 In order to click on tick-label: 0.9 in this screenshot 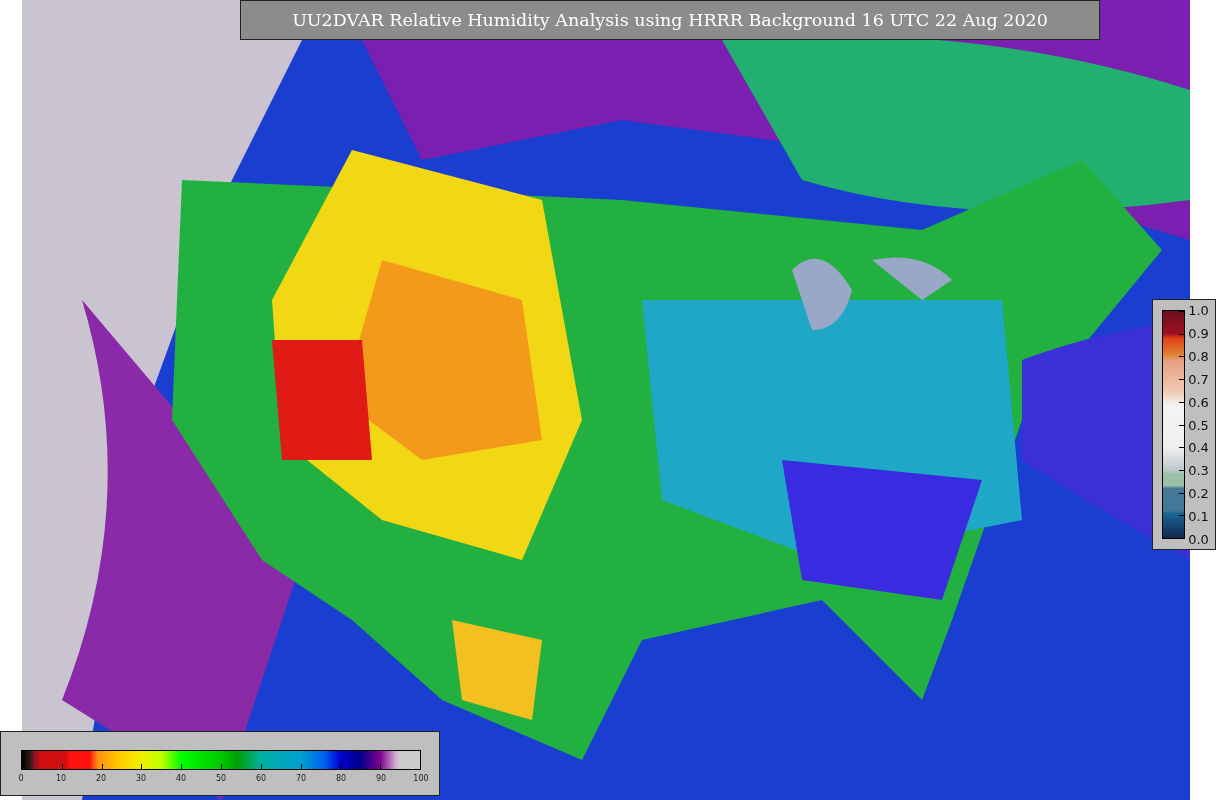, I will do `click(1198, 333)`.